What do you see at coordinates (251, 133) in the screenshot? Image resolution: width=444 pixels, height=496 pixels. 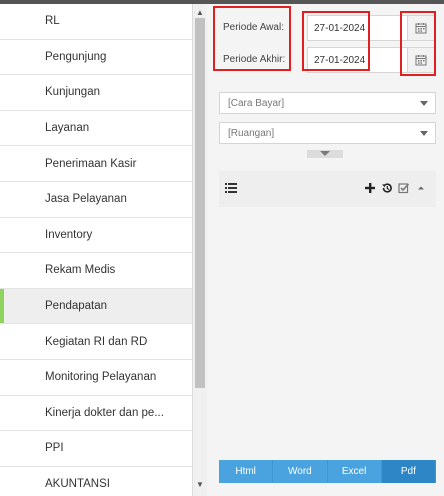 I see `ruangan-placeholder: [Ruangan]` at bounding box center [251, 133].